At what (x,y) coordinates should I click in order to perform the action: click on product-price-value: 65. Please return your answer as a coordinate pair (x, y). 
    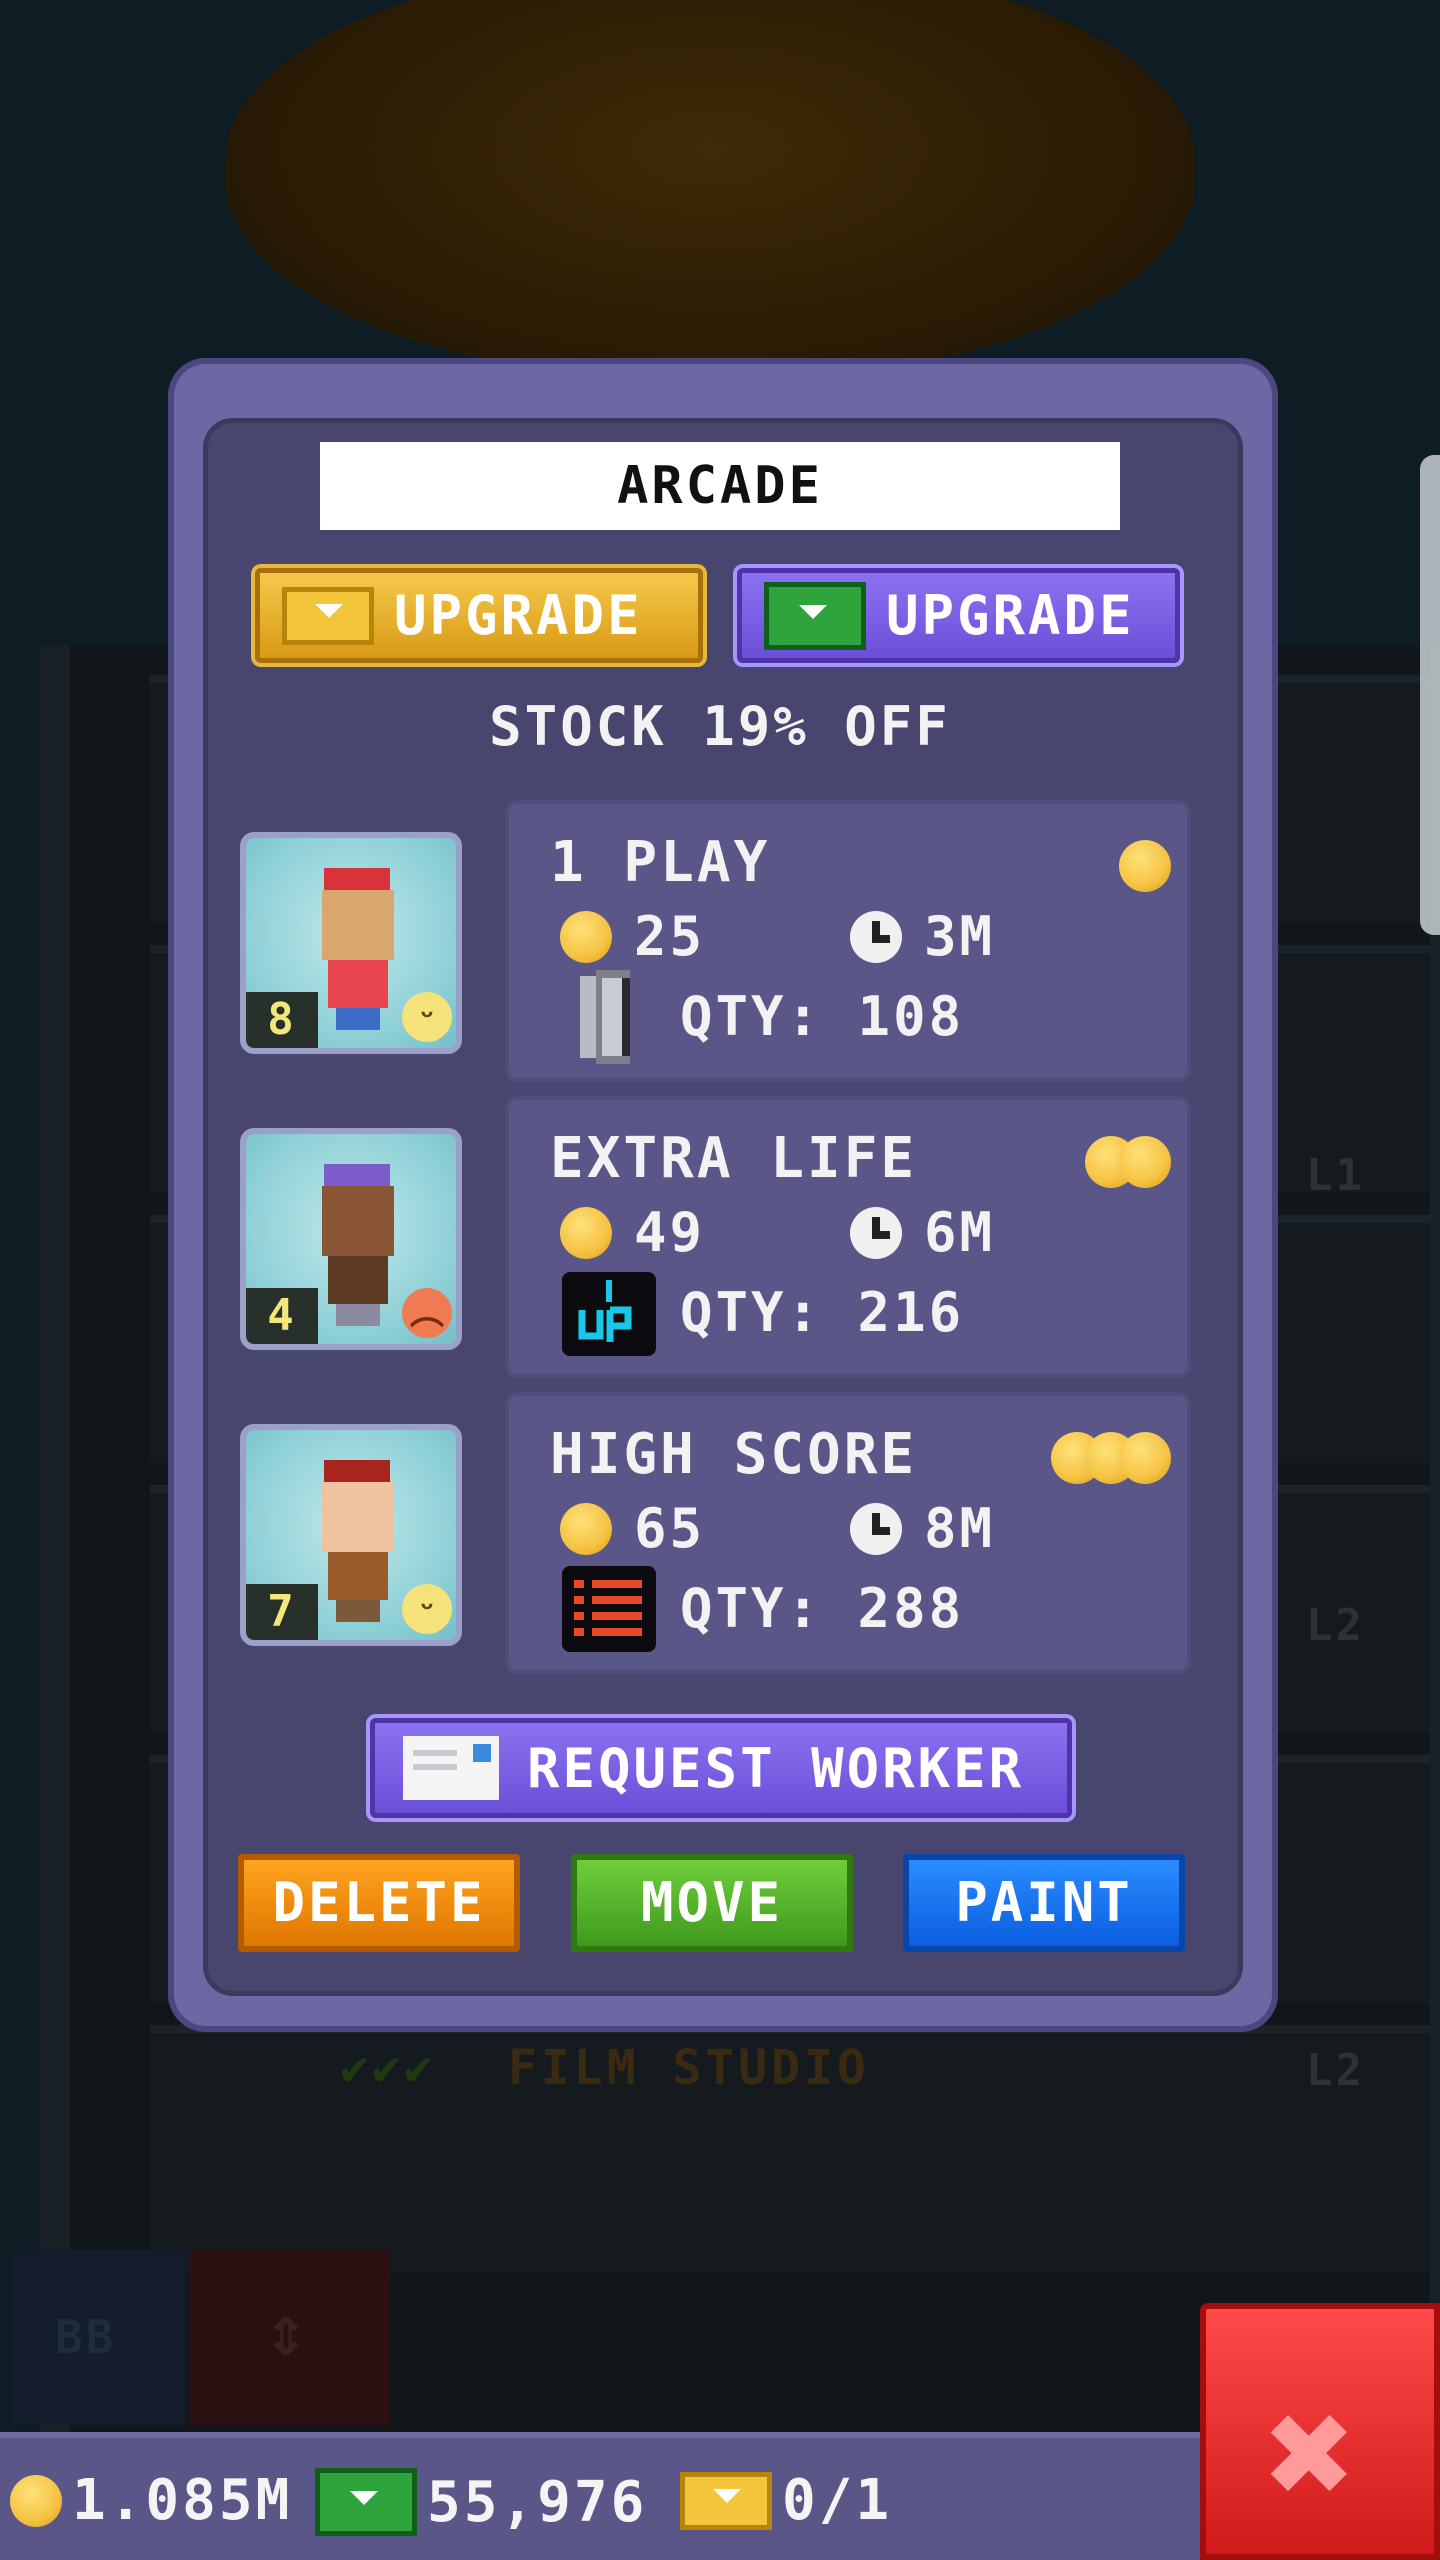
    Looking at the image, I should click on (670, 1528).